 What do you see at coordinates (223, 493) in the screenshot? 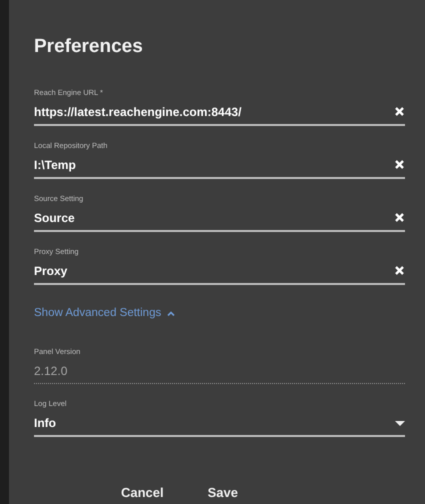
I see `save-button: Save` at bounding box center [223, 493].